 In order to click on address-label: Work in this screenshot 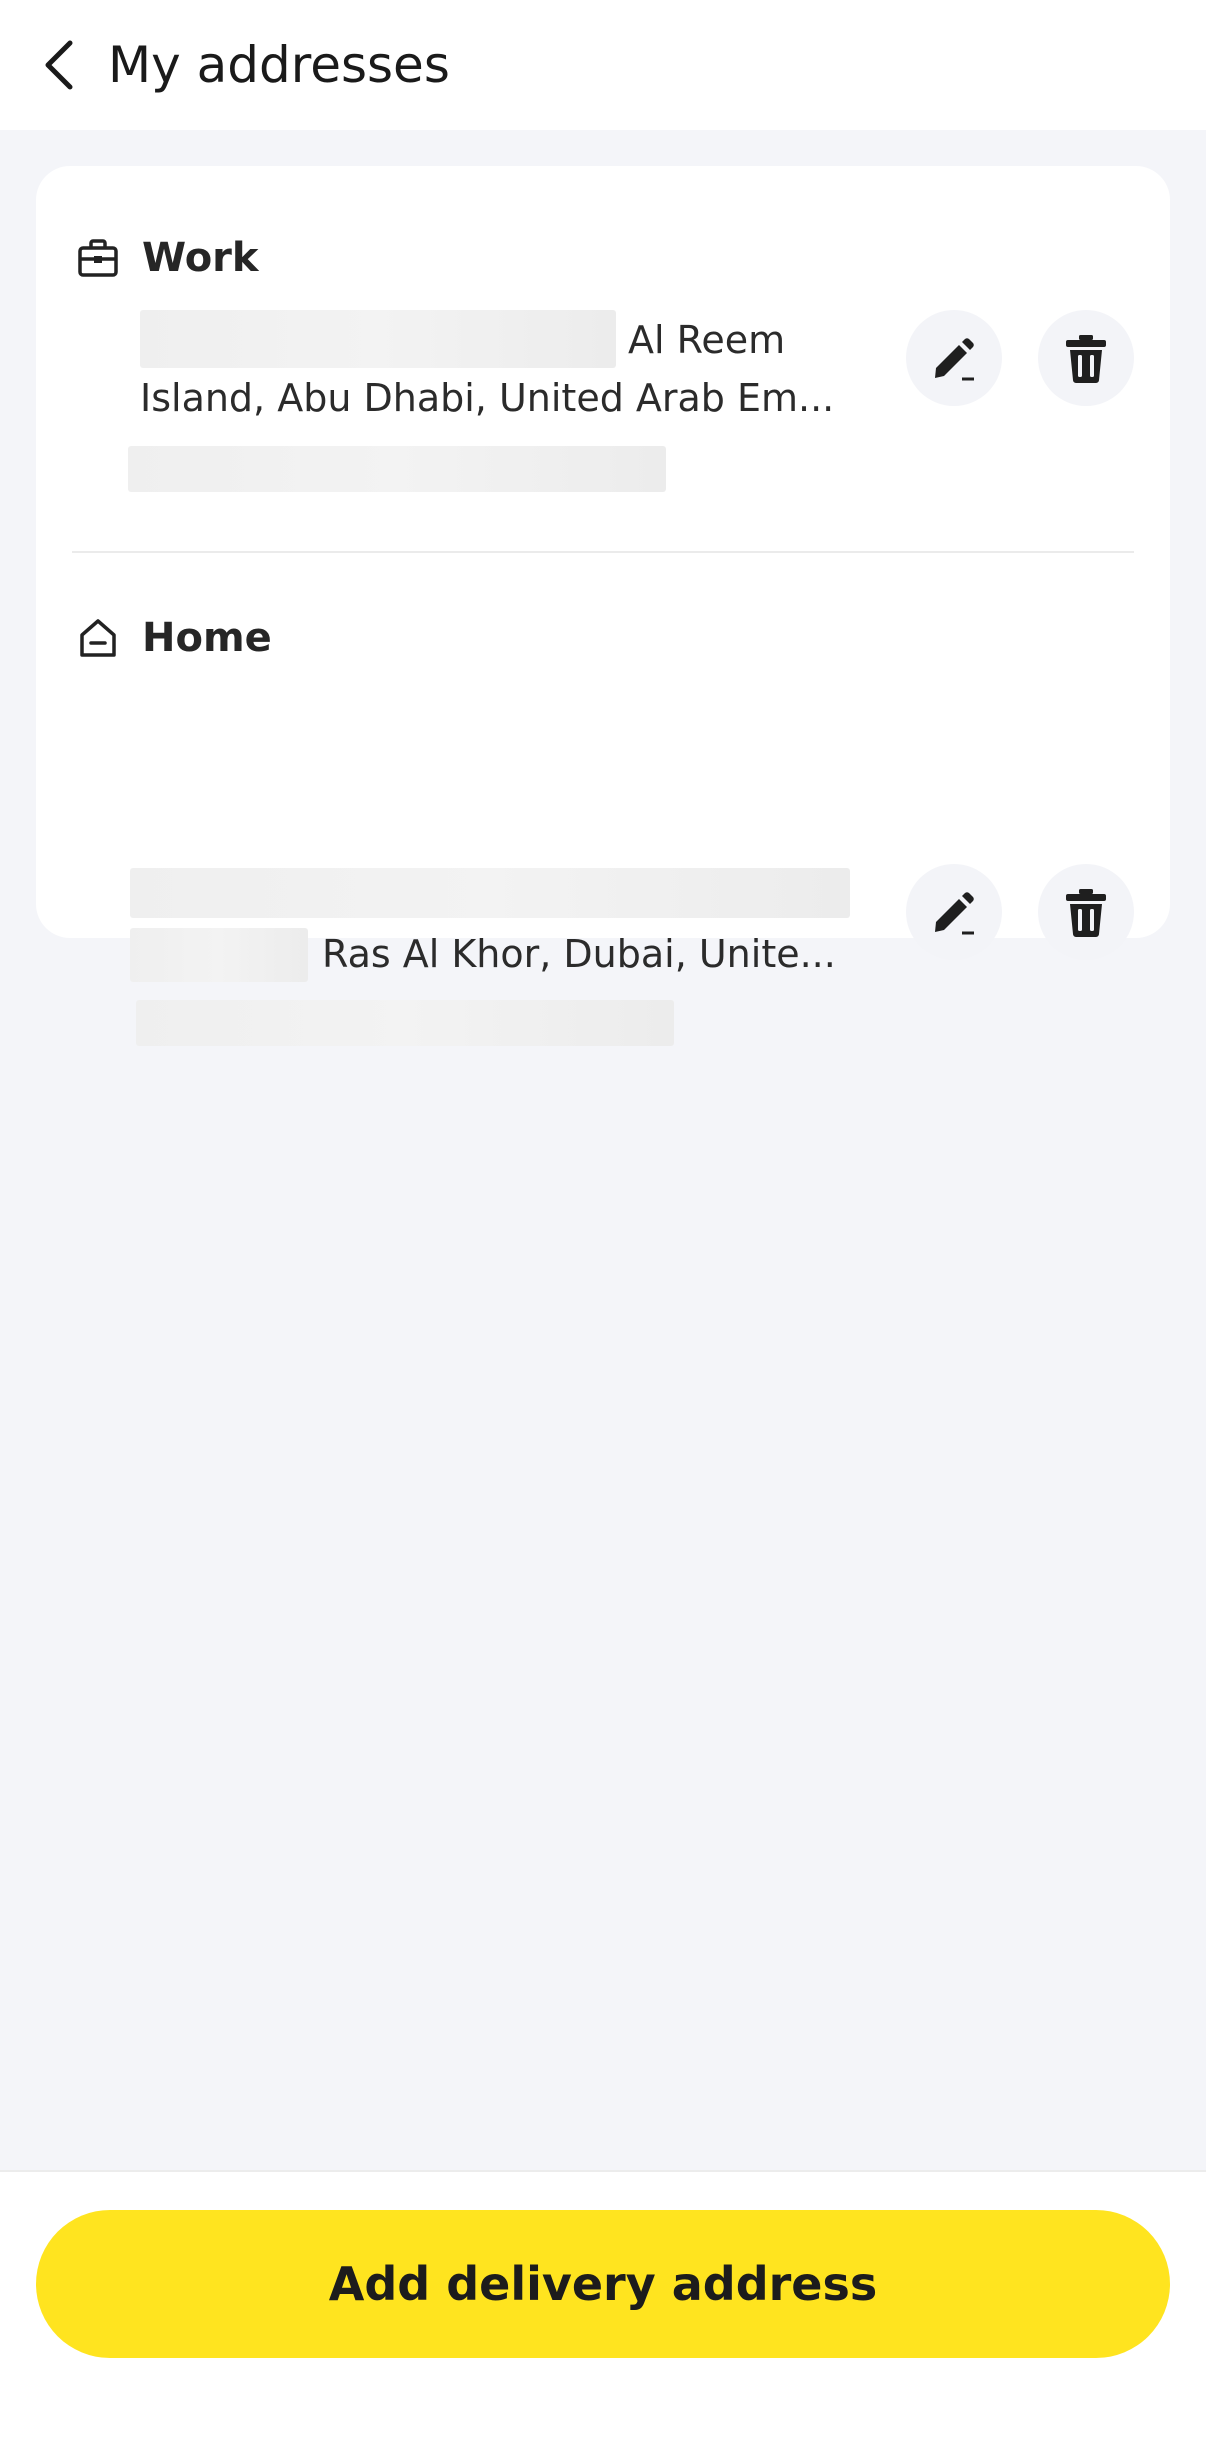, I will do `click(200, 258)`.